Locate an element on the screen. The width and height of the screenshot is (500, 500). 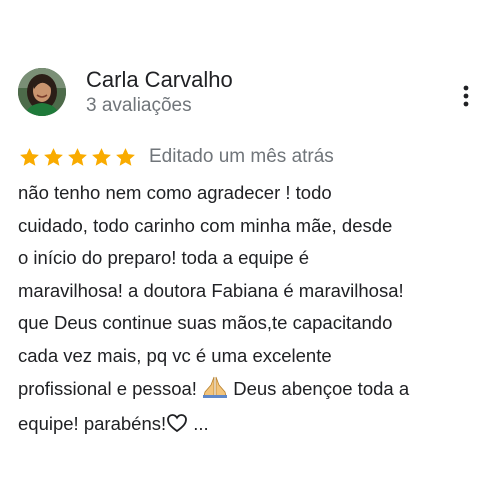
review-line: o início do preparo! toda a equipe é is located at coordinates (164, 258).